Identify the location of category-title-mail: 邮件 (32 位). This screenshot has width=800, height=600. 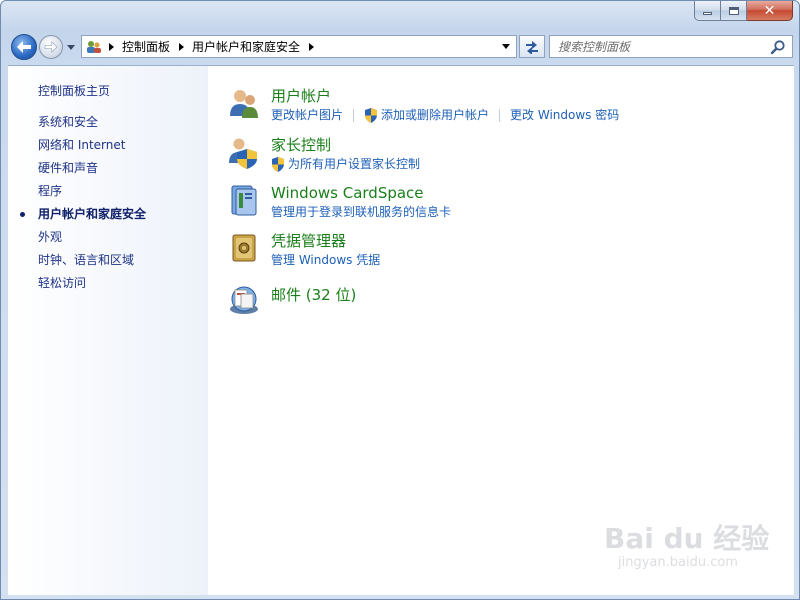
(313, 295).